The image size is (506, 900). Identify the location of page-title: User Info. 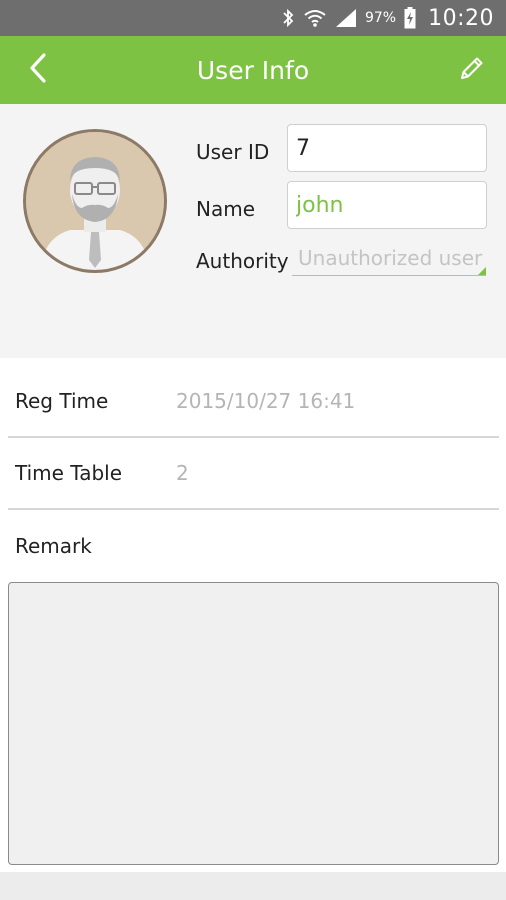
(253, 70).